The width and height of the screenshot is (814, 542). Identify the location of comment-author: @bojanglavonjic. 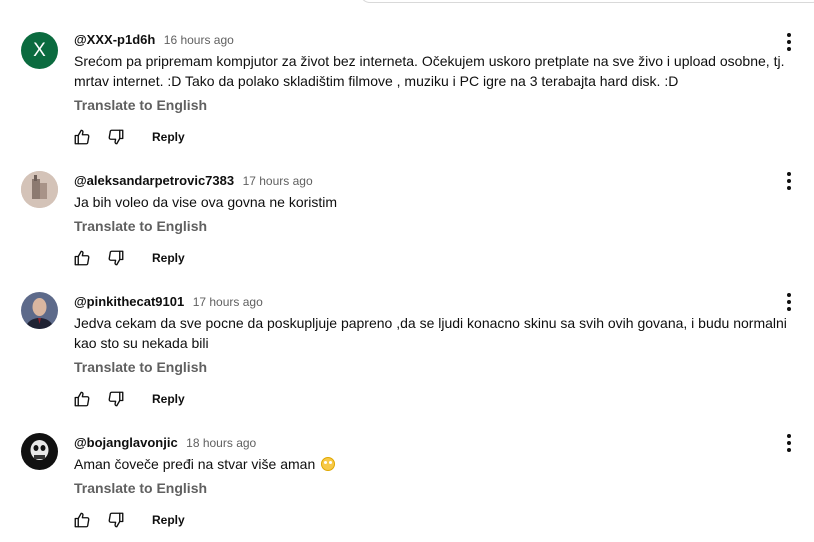
(126, 442).